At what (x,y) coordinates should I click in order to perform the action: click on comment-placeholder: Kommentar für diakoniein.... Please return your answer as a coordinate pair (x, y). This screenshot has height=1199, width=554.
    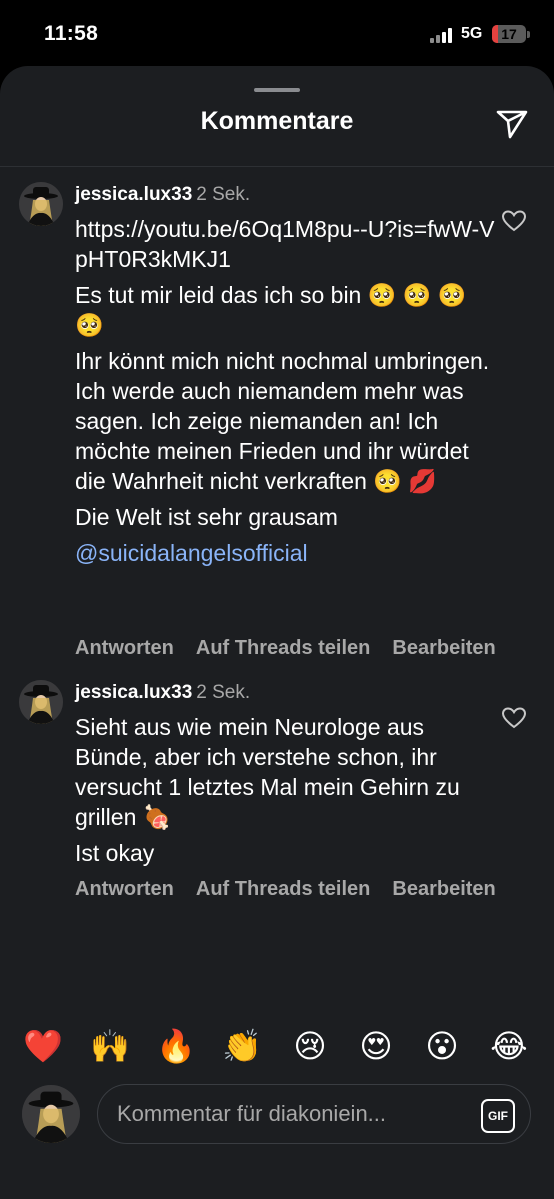
    Looking at the image, I should click on (252, 1113).